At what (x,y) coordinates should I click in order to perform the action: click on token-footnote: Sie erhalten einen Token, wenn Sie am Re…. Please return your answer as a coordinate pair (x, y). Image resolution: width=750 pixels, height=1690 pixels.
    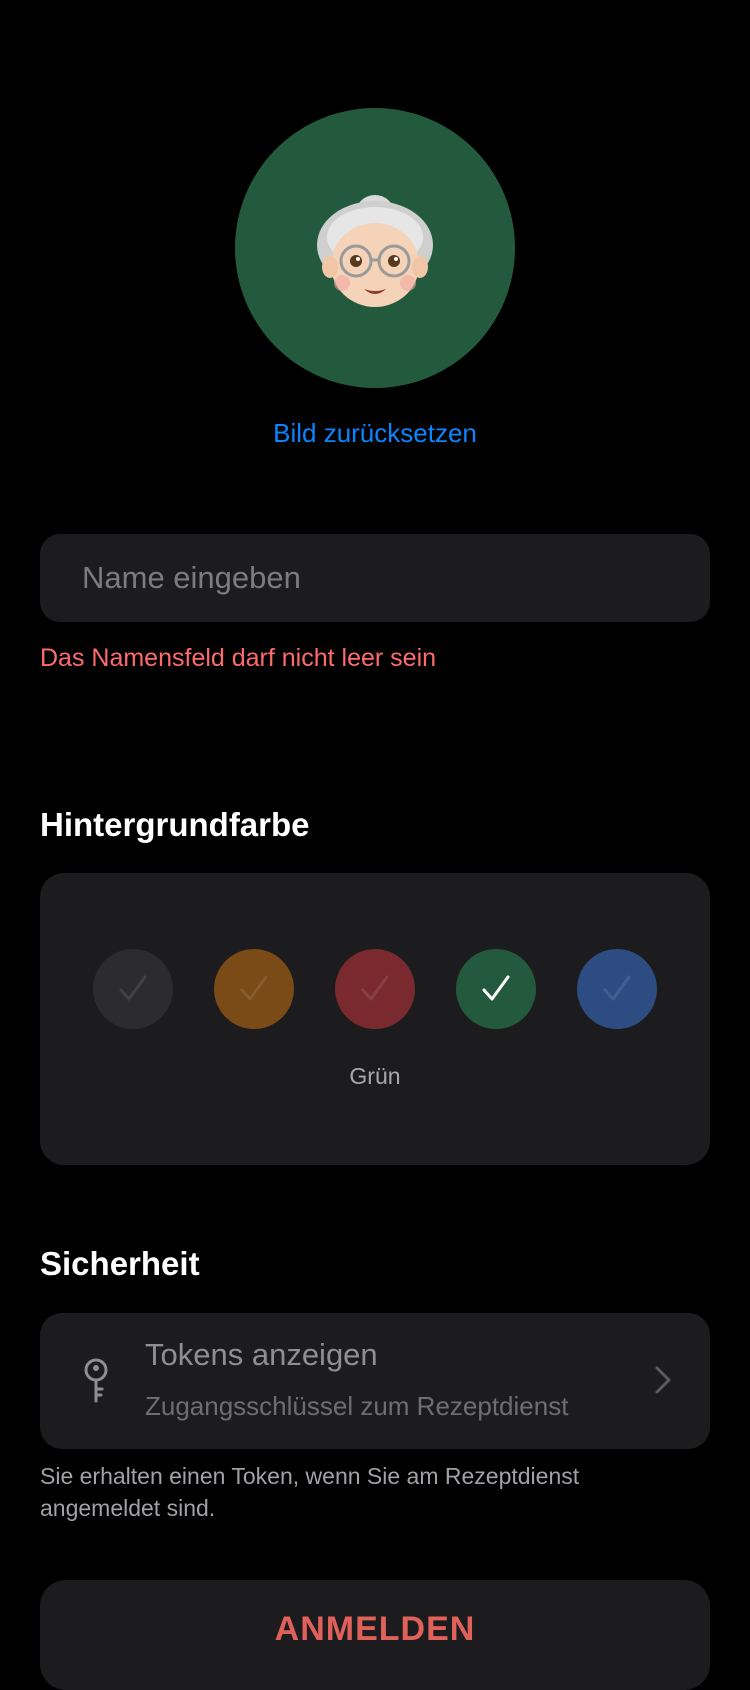
    Looking at the image, I should click on (310, 1492).